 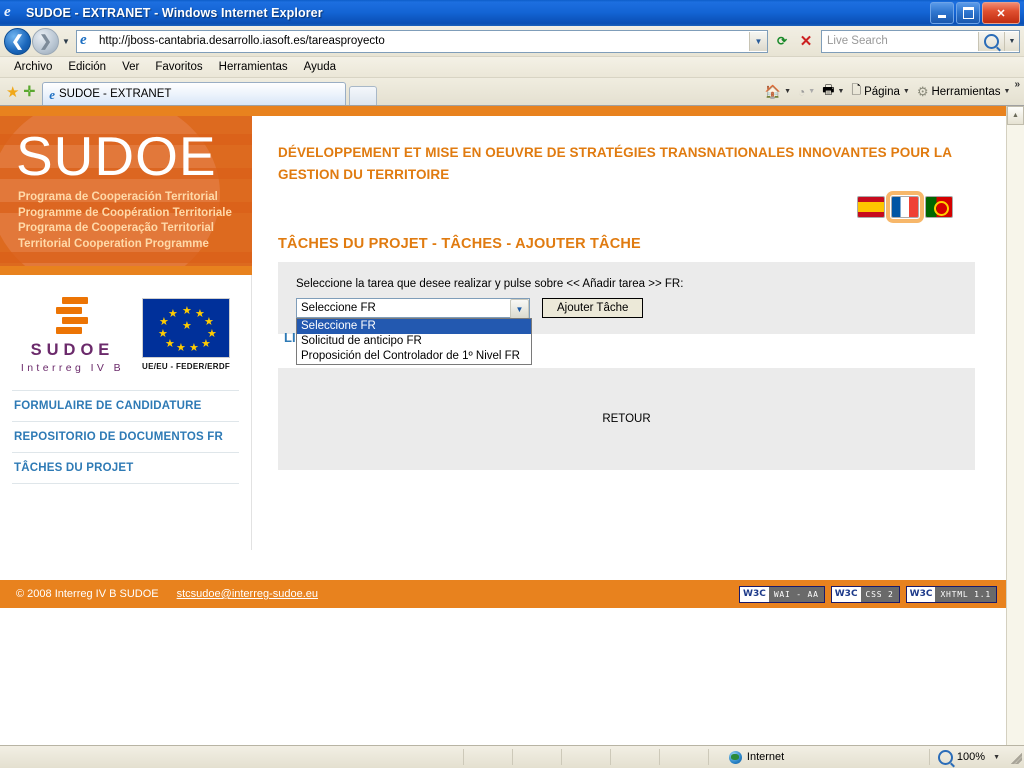 What do you see at coordinates (232, 757) in the screenshot?
I see `status-message` at bounding box center [232, 757].